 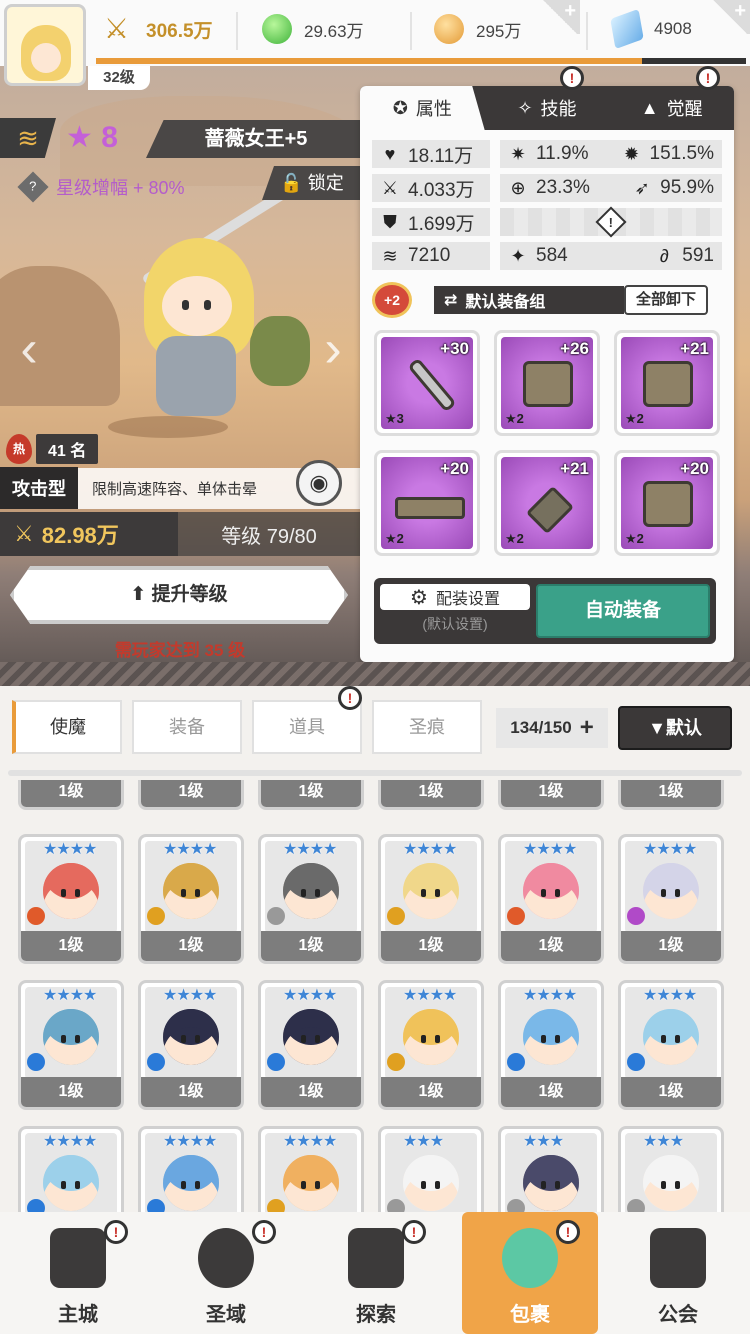 I want to click on hero-power: ⚔ 82.98万, so click(x=89, y=534).